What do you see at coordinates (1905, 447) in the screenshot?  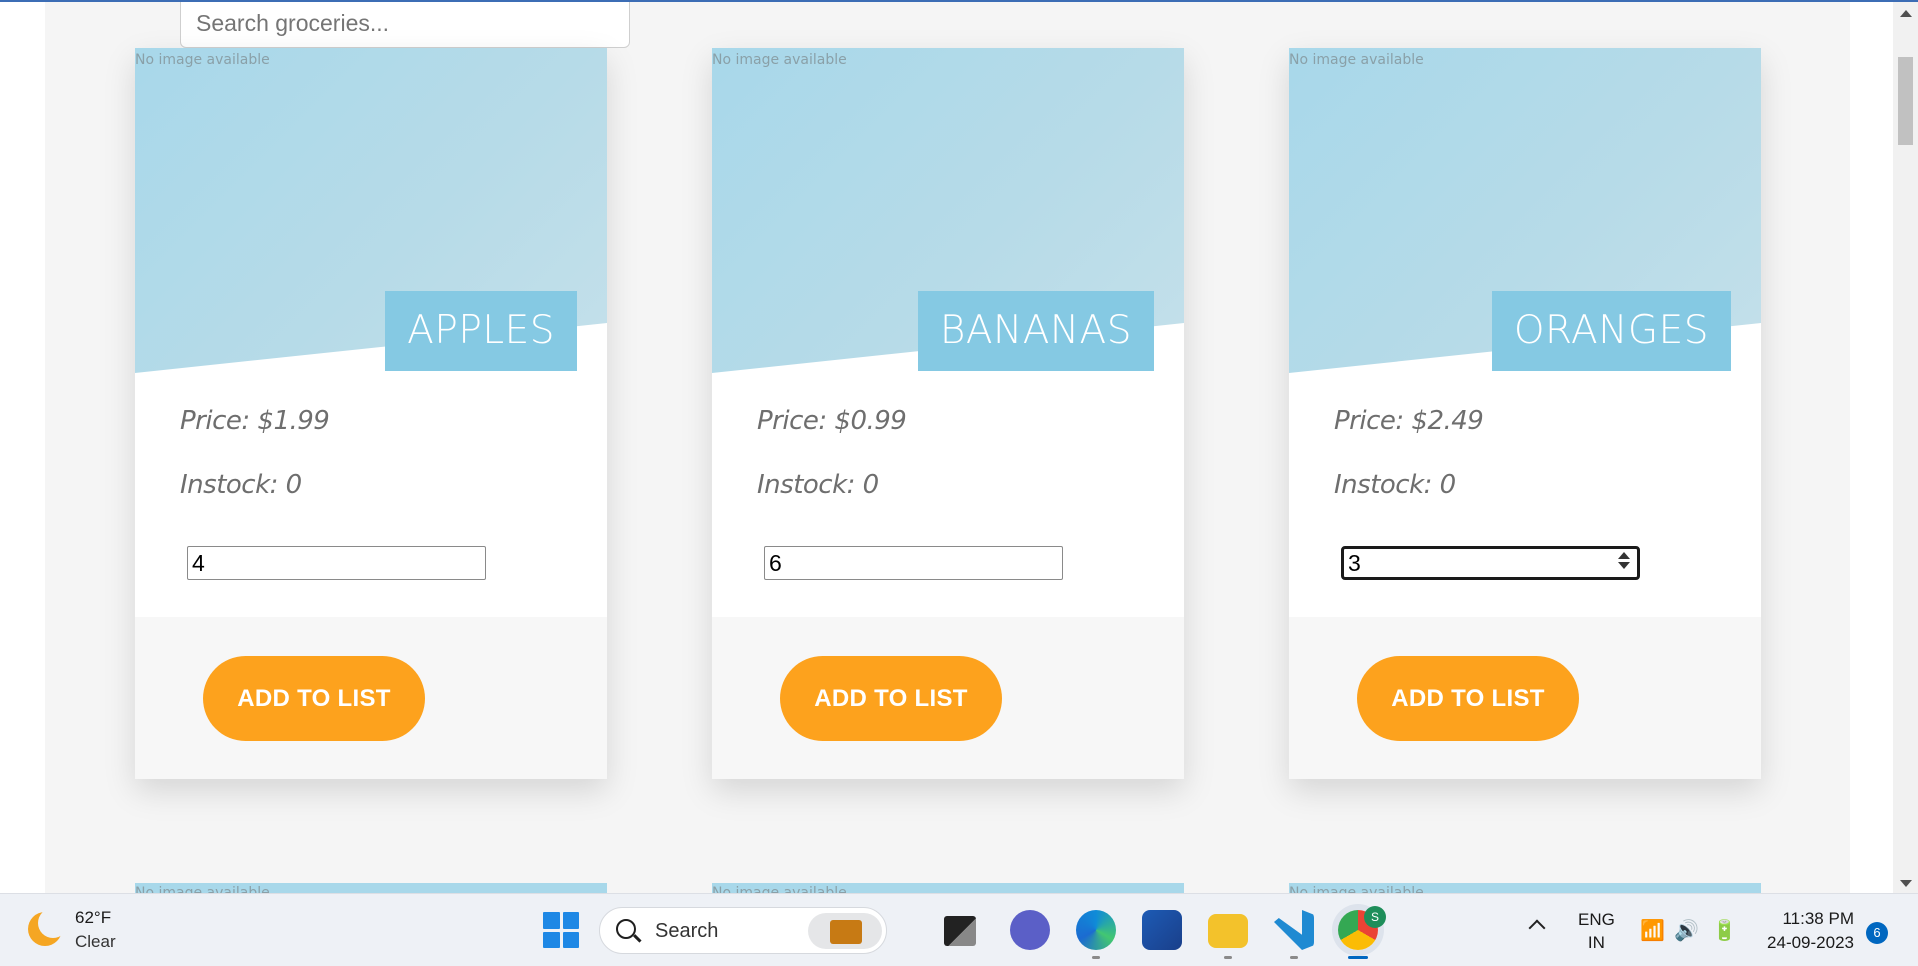 I see `vertical-scrollbar` at bounding box center [1905, 447].